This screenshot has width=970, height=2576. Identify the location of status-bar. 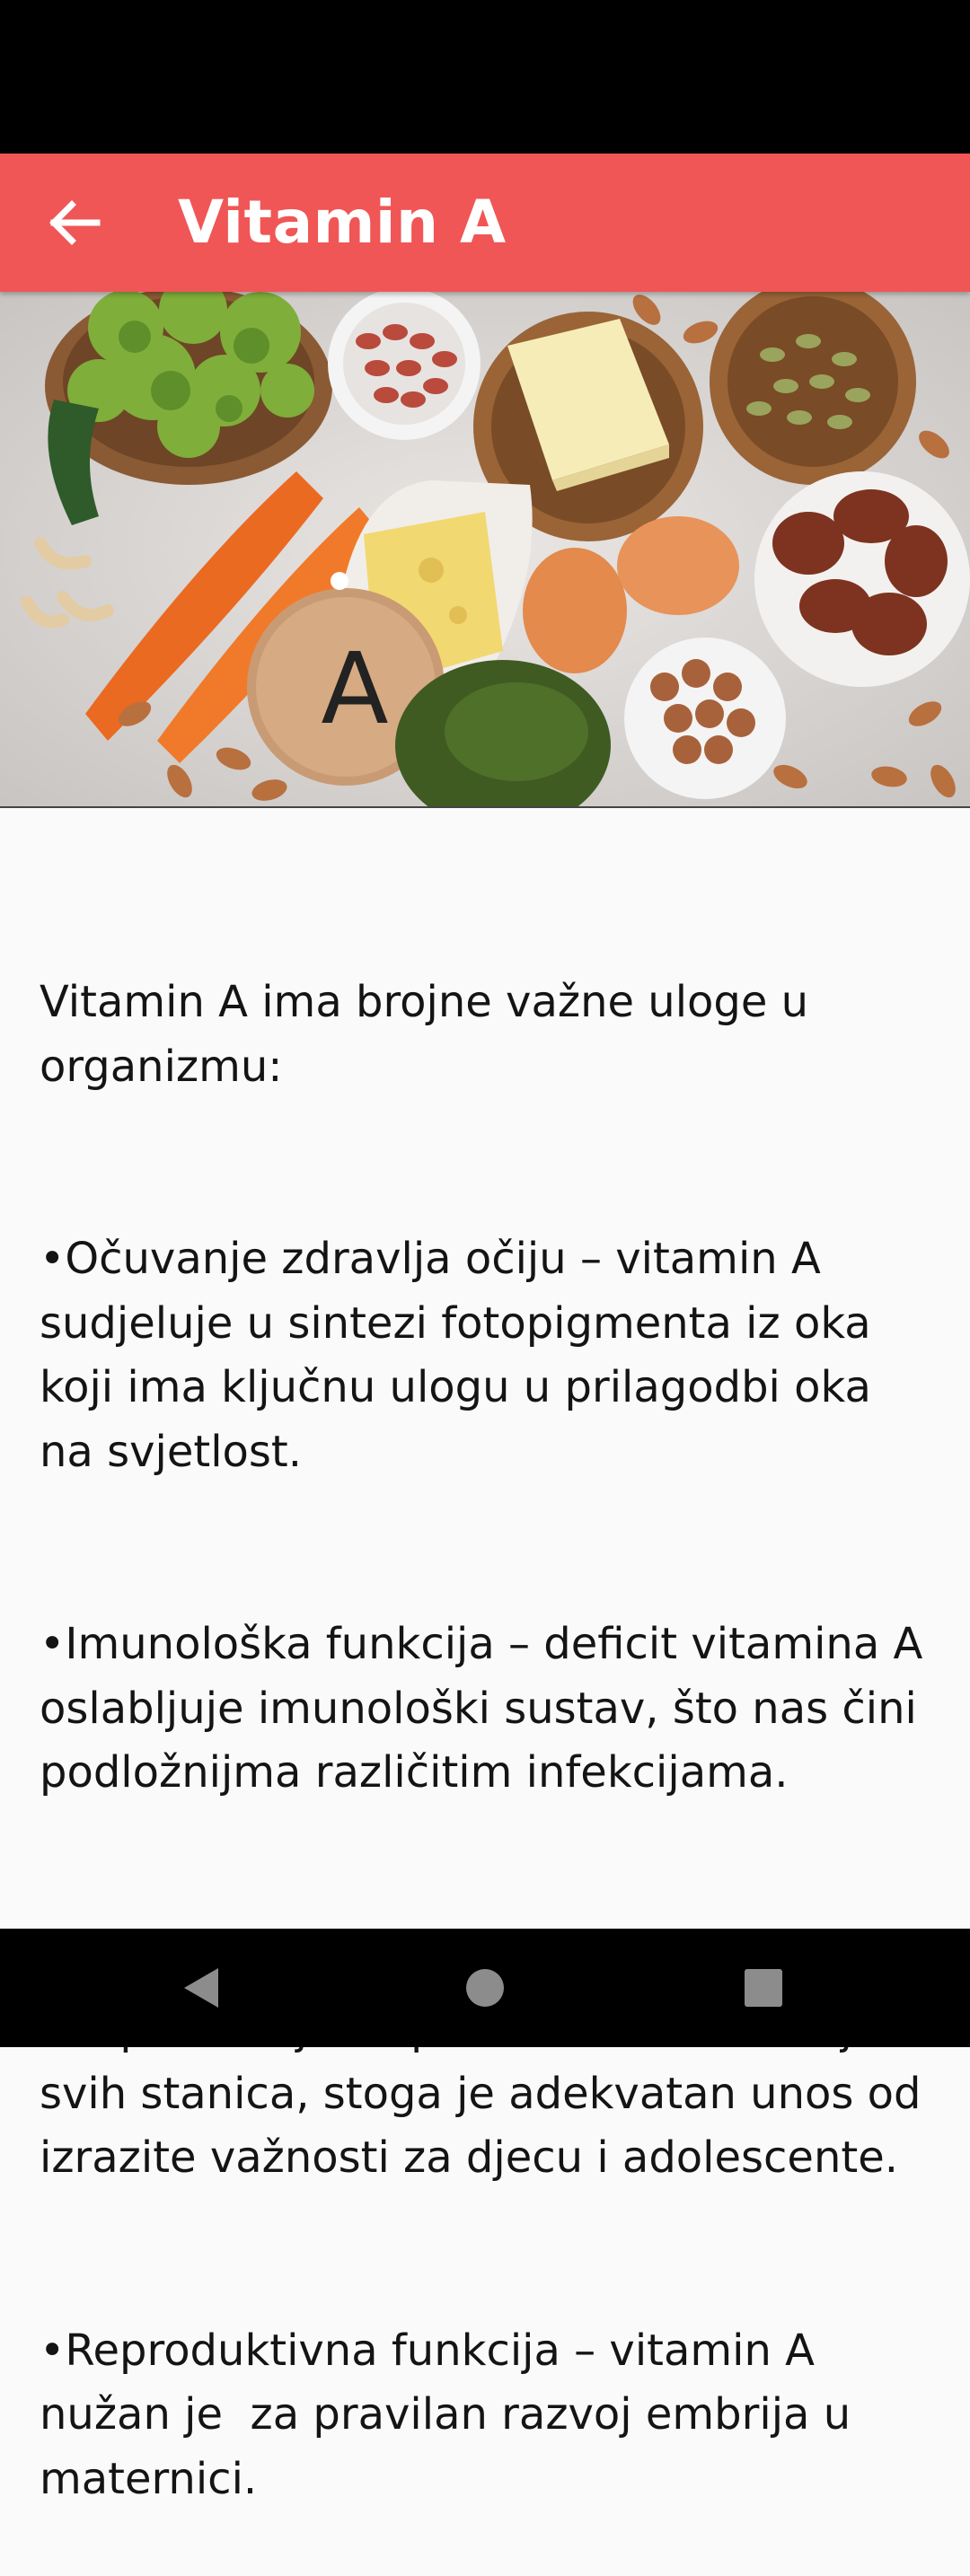
(485, 77).